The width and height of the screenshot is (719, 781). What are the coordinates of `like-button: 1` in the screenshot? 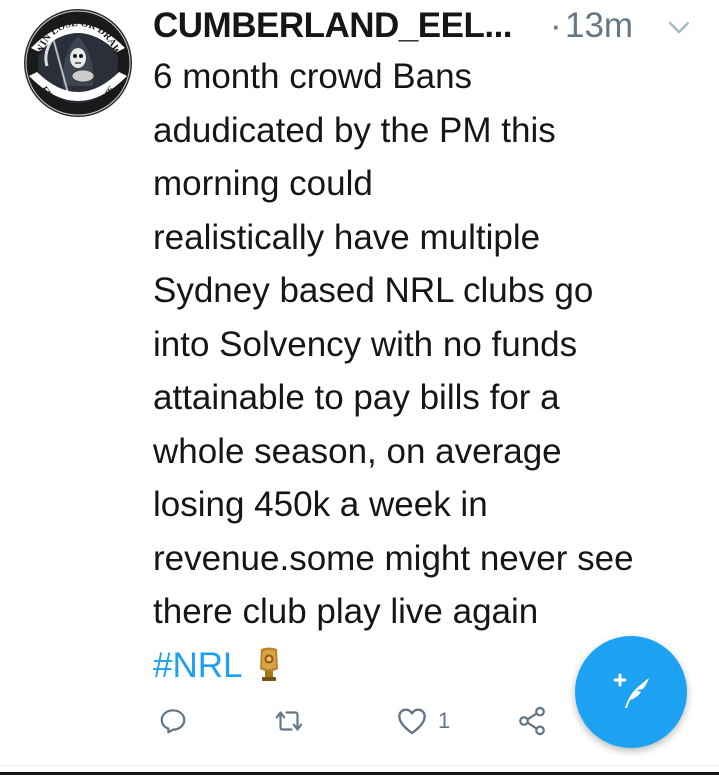 It's located at (423, 721).